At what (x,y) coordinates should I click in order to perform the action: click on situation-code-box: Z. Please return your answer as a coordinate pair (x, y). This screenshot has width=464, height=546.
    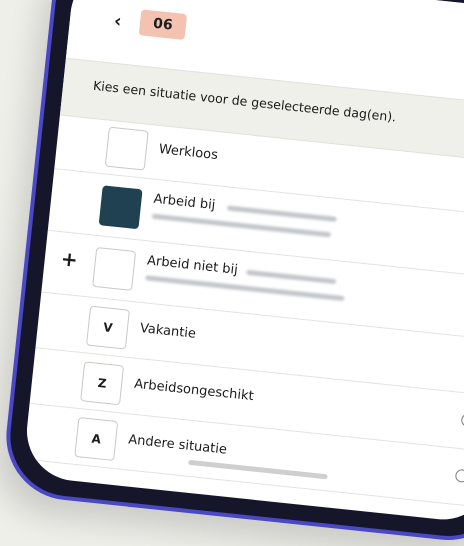
    Looking at the image, I should click on (102, 383).